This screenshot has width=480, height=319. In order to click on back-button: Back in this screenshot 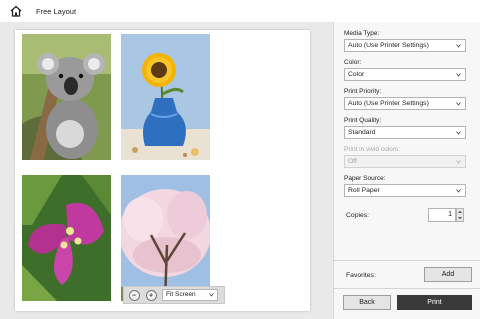, I will do `click(367, 302)`.